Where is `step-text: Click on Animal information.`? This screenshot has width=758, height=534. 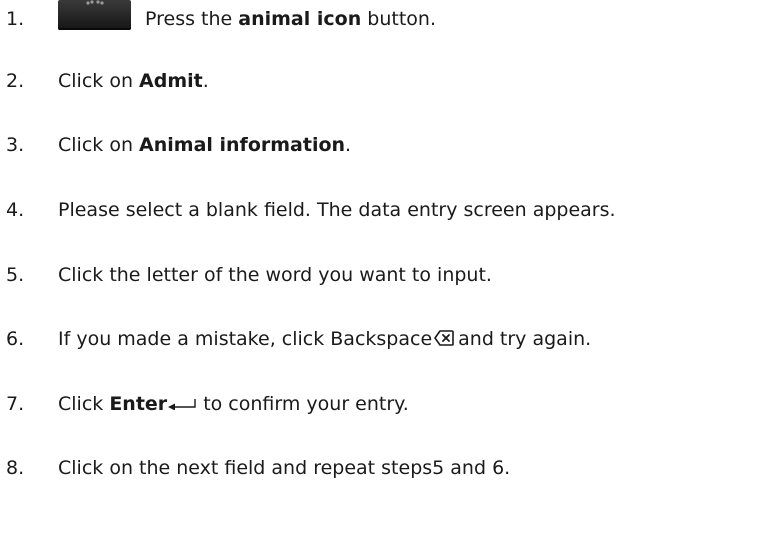
step-text: Click on Animal information. is located at coordinates (204, 145).